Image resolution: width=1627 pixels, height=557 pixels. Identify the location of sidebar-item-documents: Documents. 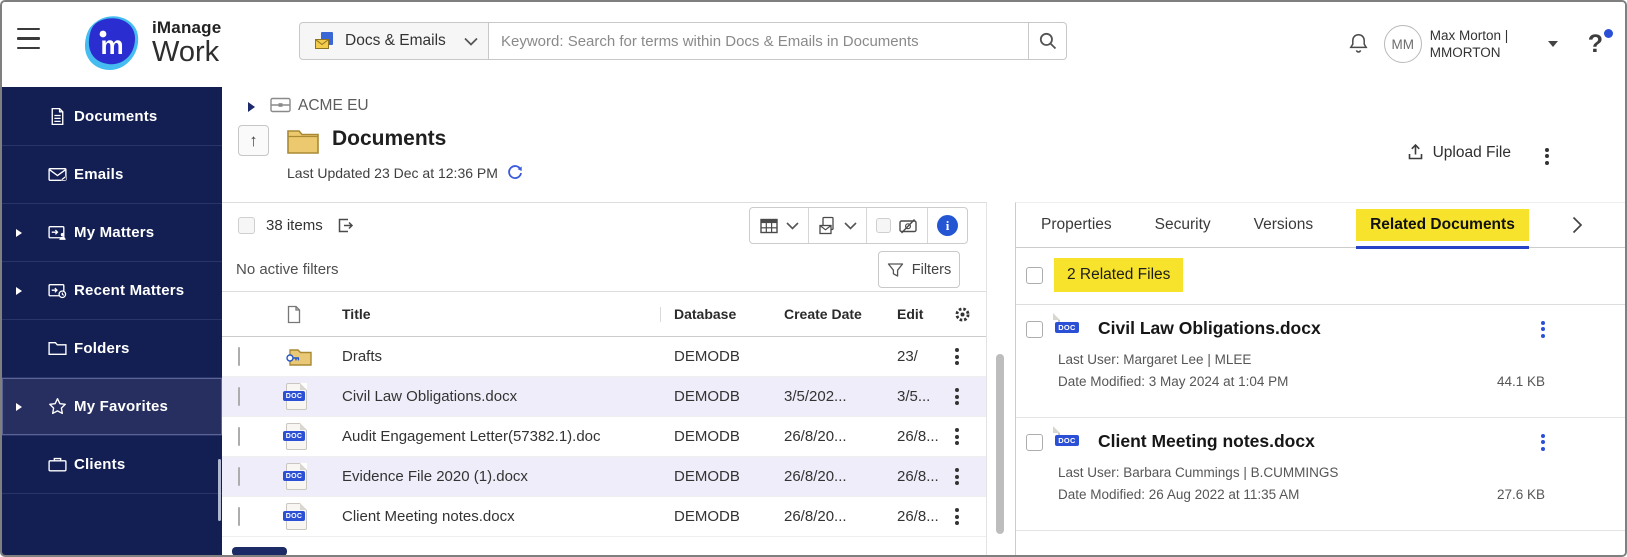
(112, 116).